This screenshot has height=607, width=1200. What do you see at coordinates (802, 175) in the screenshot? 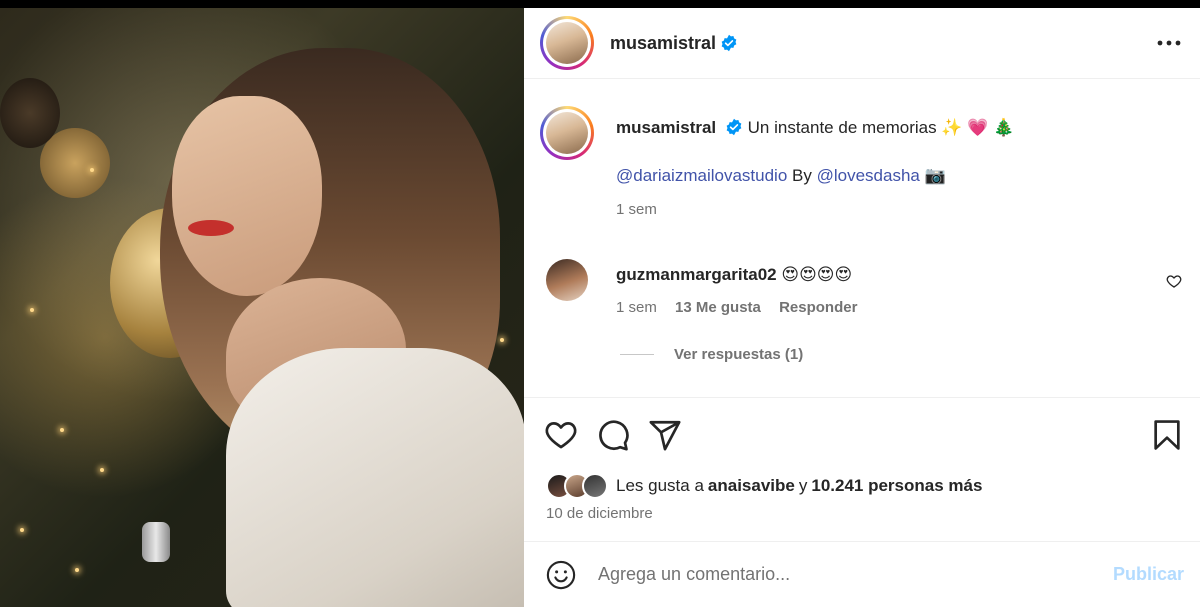
I see `caption-by: By` at bounding box center [802, 175].